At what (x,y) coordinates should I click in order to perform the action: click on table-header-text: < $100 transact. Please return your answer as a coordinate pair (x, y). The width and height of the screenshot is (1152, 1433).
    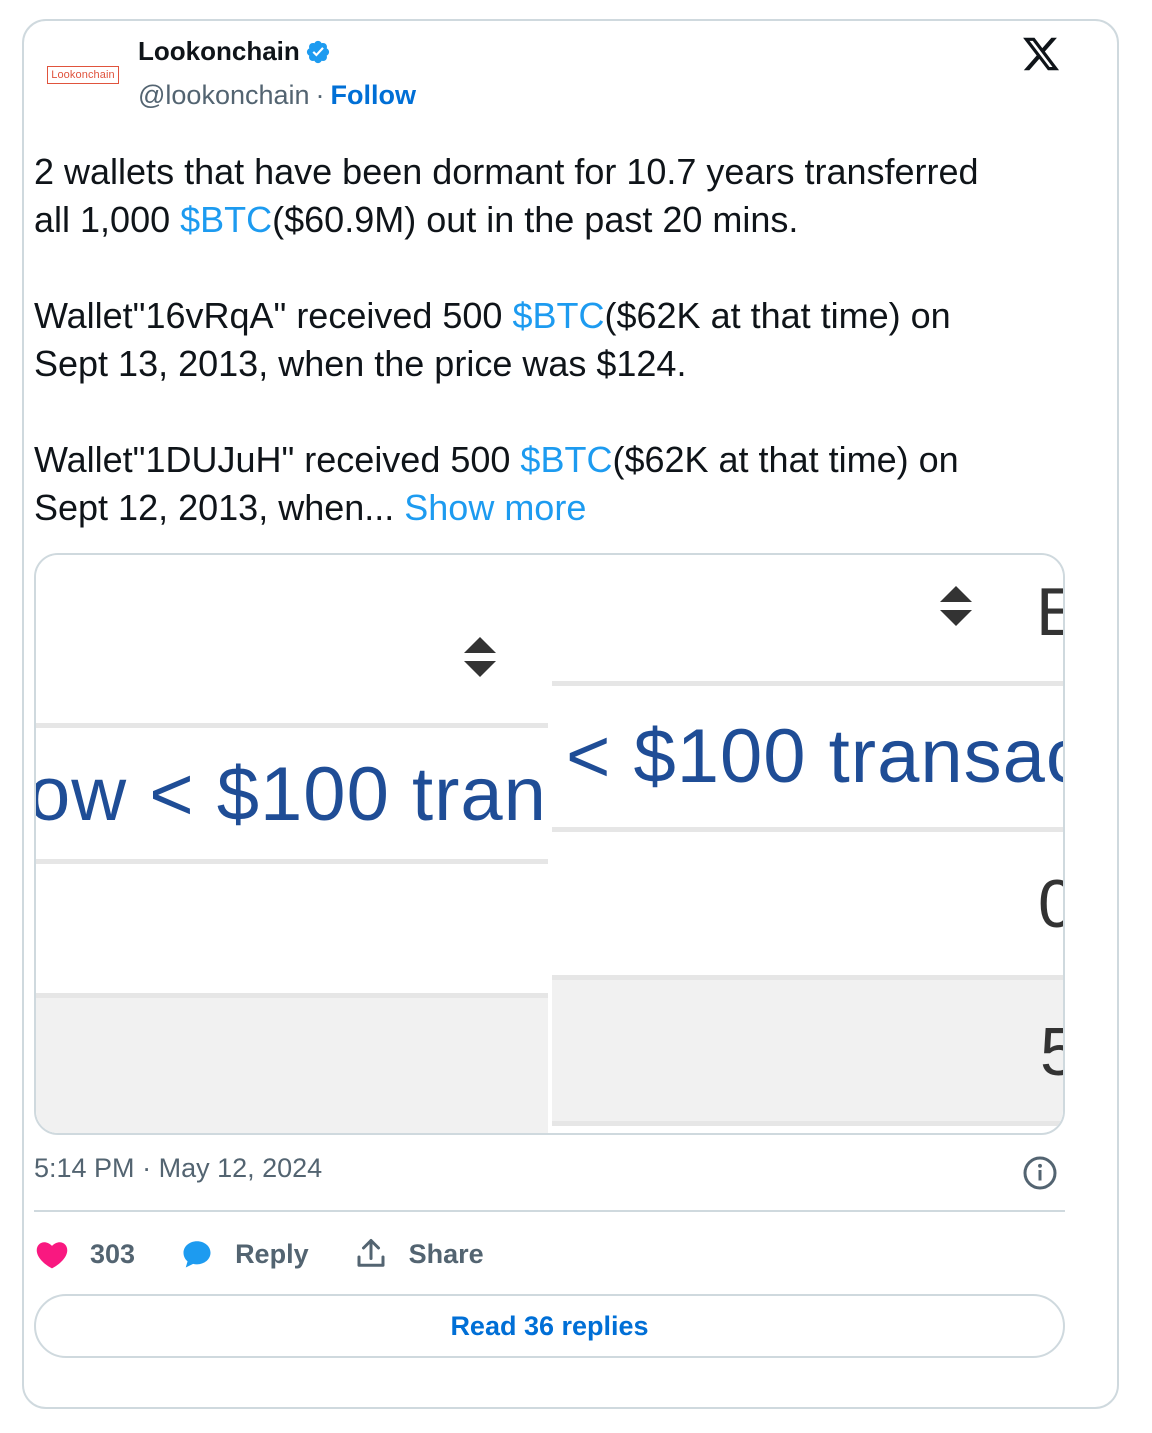
    Looking at the image, I should click on (815, 756).